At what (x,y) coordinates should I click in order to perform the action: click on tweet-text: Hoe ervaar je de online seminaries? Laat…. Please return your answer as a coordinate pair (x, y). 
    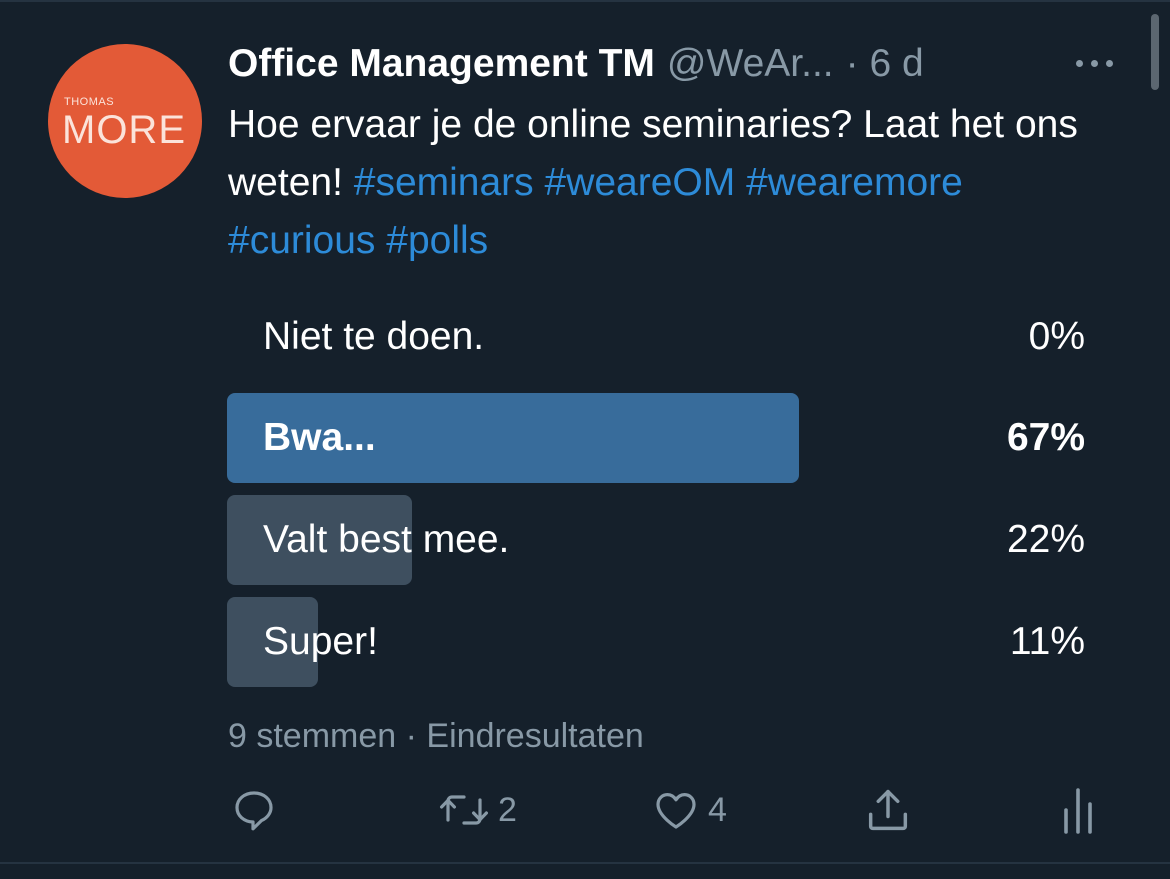
    Looking at the image, I should click on (663, 183).